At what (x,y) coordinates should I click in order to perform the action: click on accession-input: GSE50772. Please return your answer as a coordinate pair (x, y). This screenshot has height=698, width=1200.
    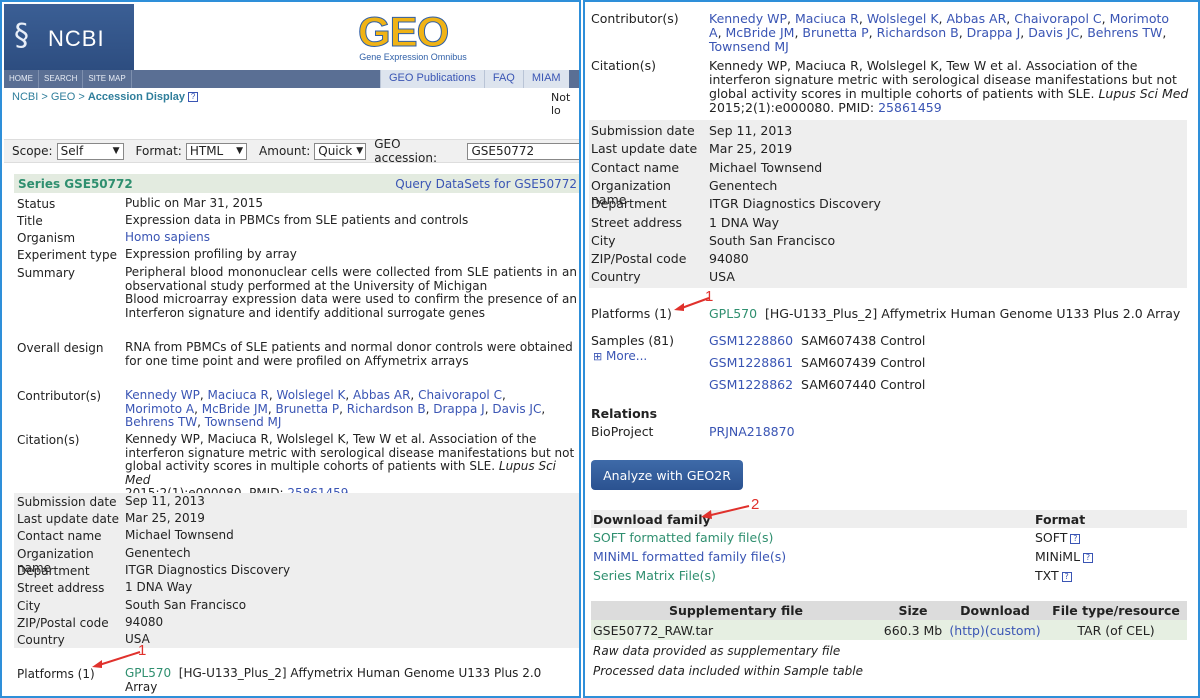
    Looking at the image, I should click on (522, 151).